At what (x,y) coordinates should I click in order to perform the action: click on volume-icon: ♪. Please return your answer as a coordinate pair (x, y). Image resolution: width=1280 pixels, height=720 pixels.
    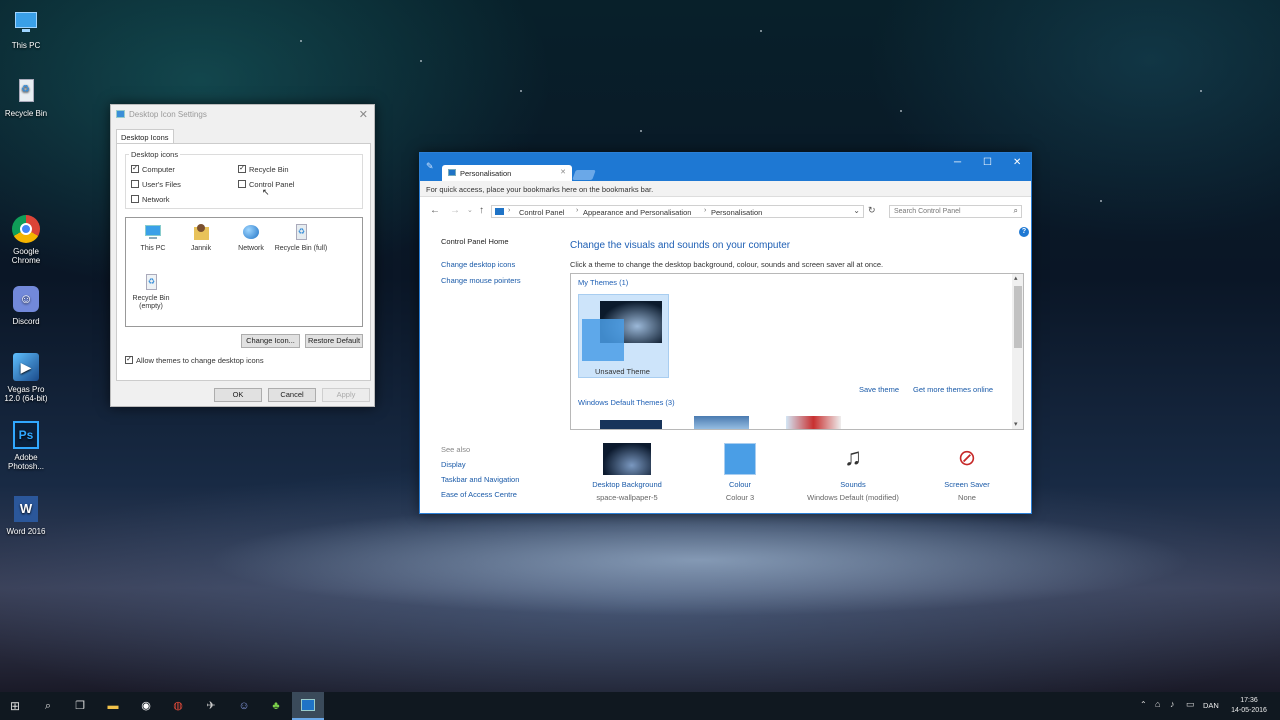
    Looking at the image, I should click on (1172, 704).